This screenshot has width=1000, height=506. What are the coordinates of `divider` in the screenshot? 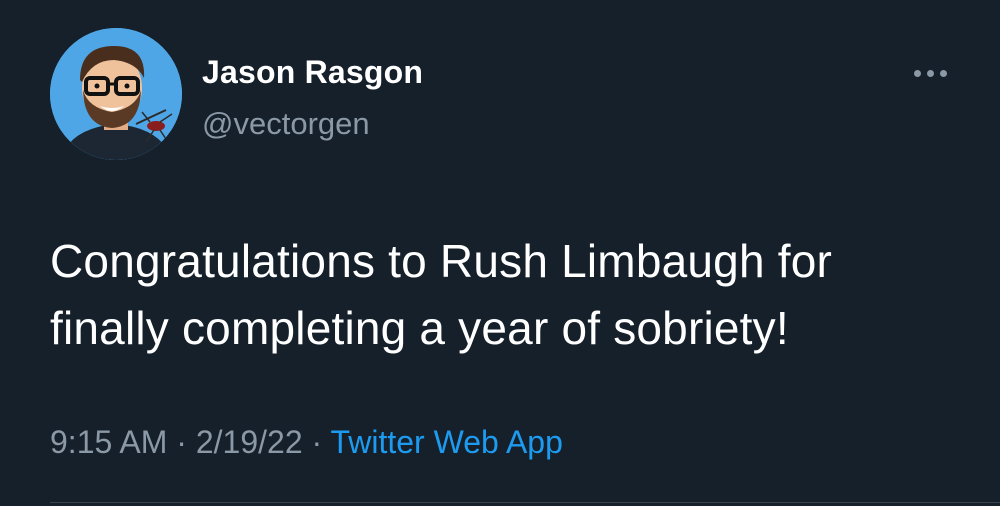 It's located at (525, 502).